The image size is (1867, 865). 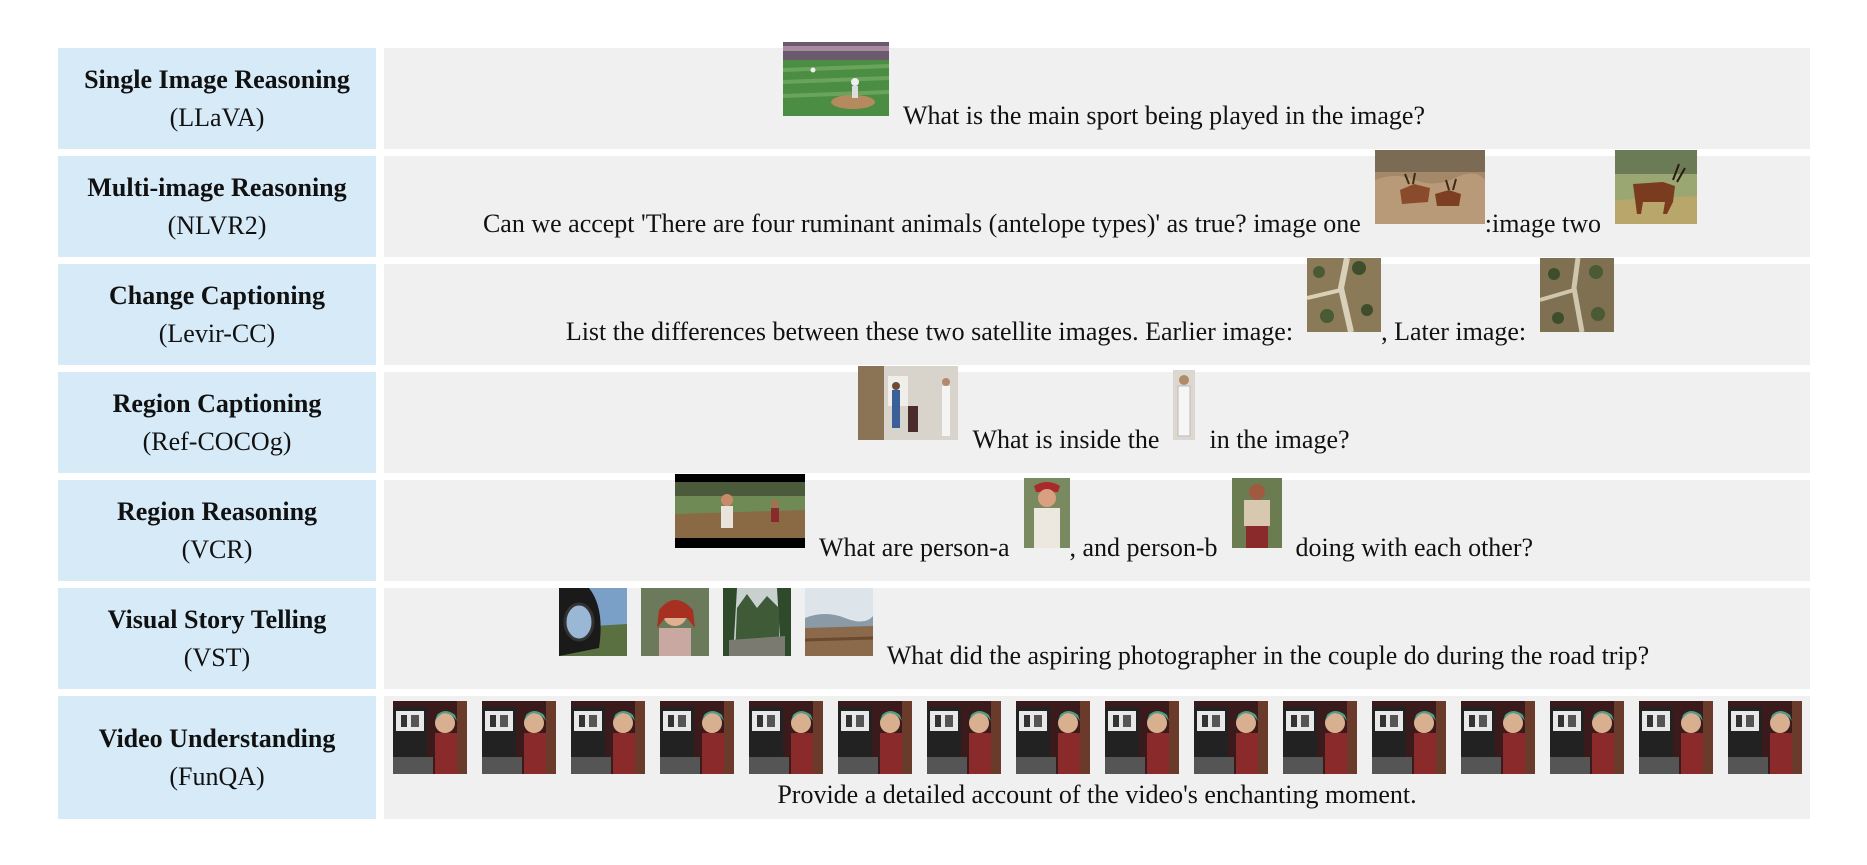 What do you see at coordinates (217, 776) in the screenshot?
I see `dataset-name: (FunQA)` at bounding box center [217, 776].